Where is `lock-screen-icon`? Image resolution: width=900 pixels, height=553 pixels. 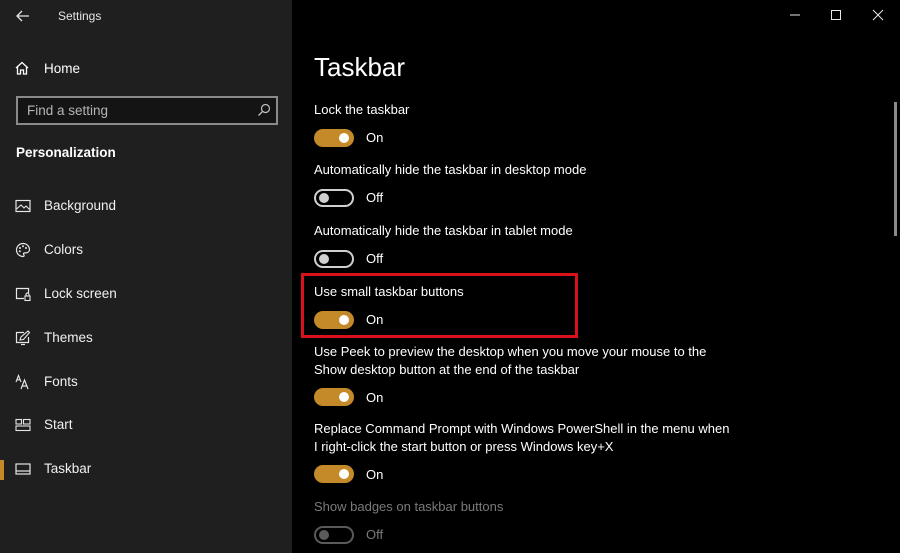
lock-screen-icon is located at coordinates (23, 294).